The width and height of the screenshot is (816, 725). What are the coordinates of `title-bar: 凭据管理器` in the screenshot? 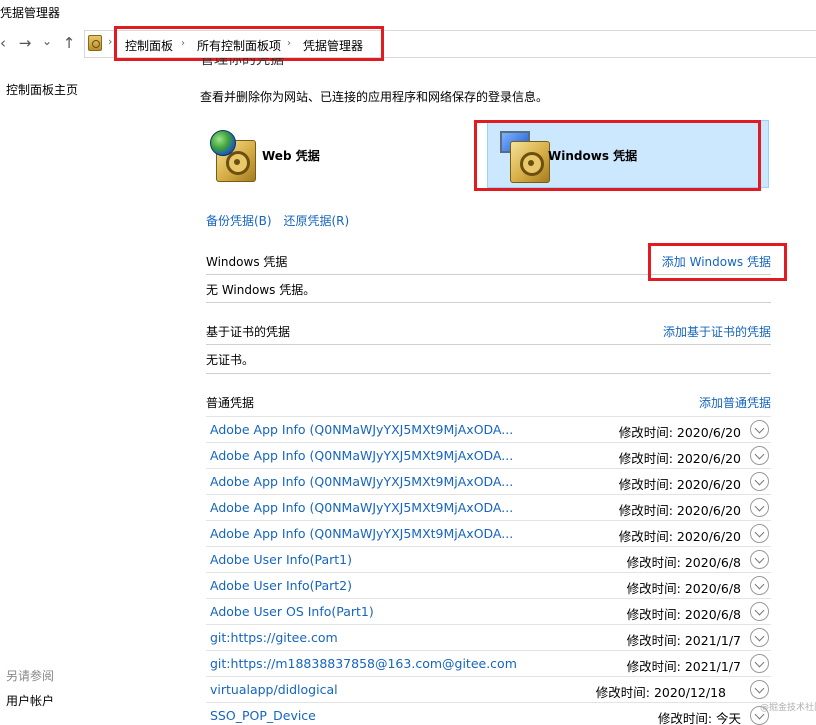 It's located at (408, 12).